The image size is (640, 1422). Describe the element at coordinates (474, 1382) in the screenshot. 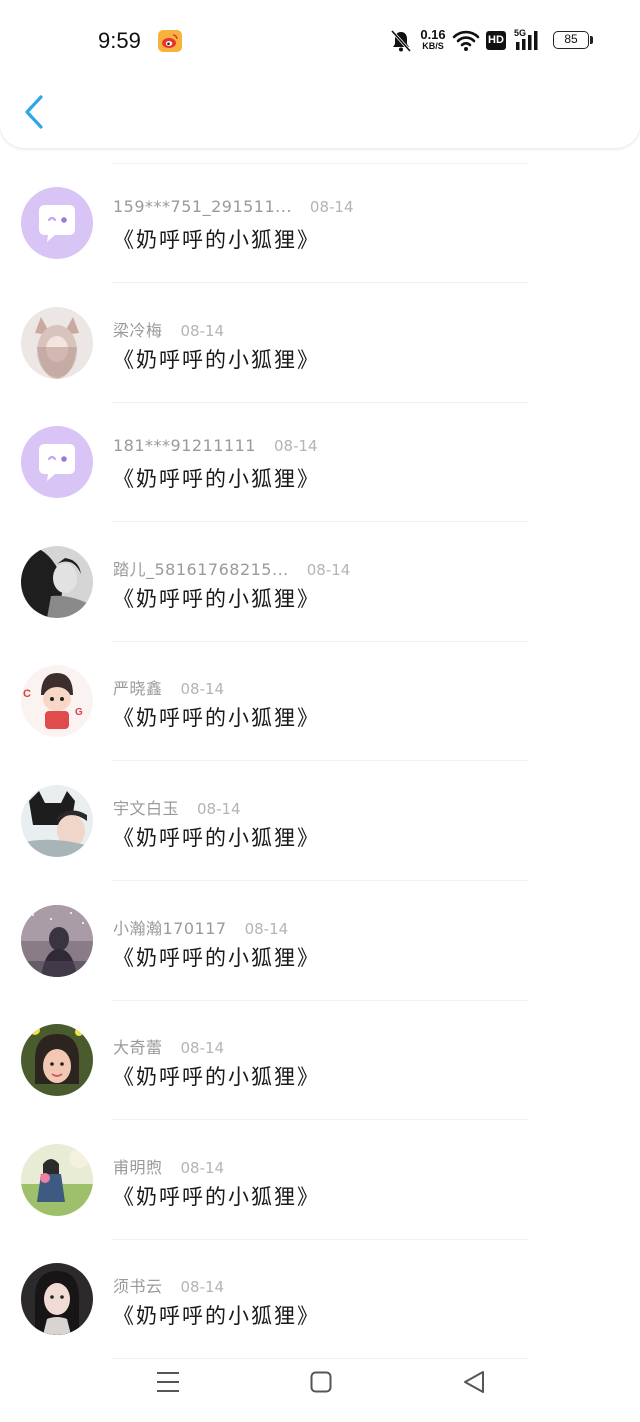

I see `back-triangle-icon` at that location.